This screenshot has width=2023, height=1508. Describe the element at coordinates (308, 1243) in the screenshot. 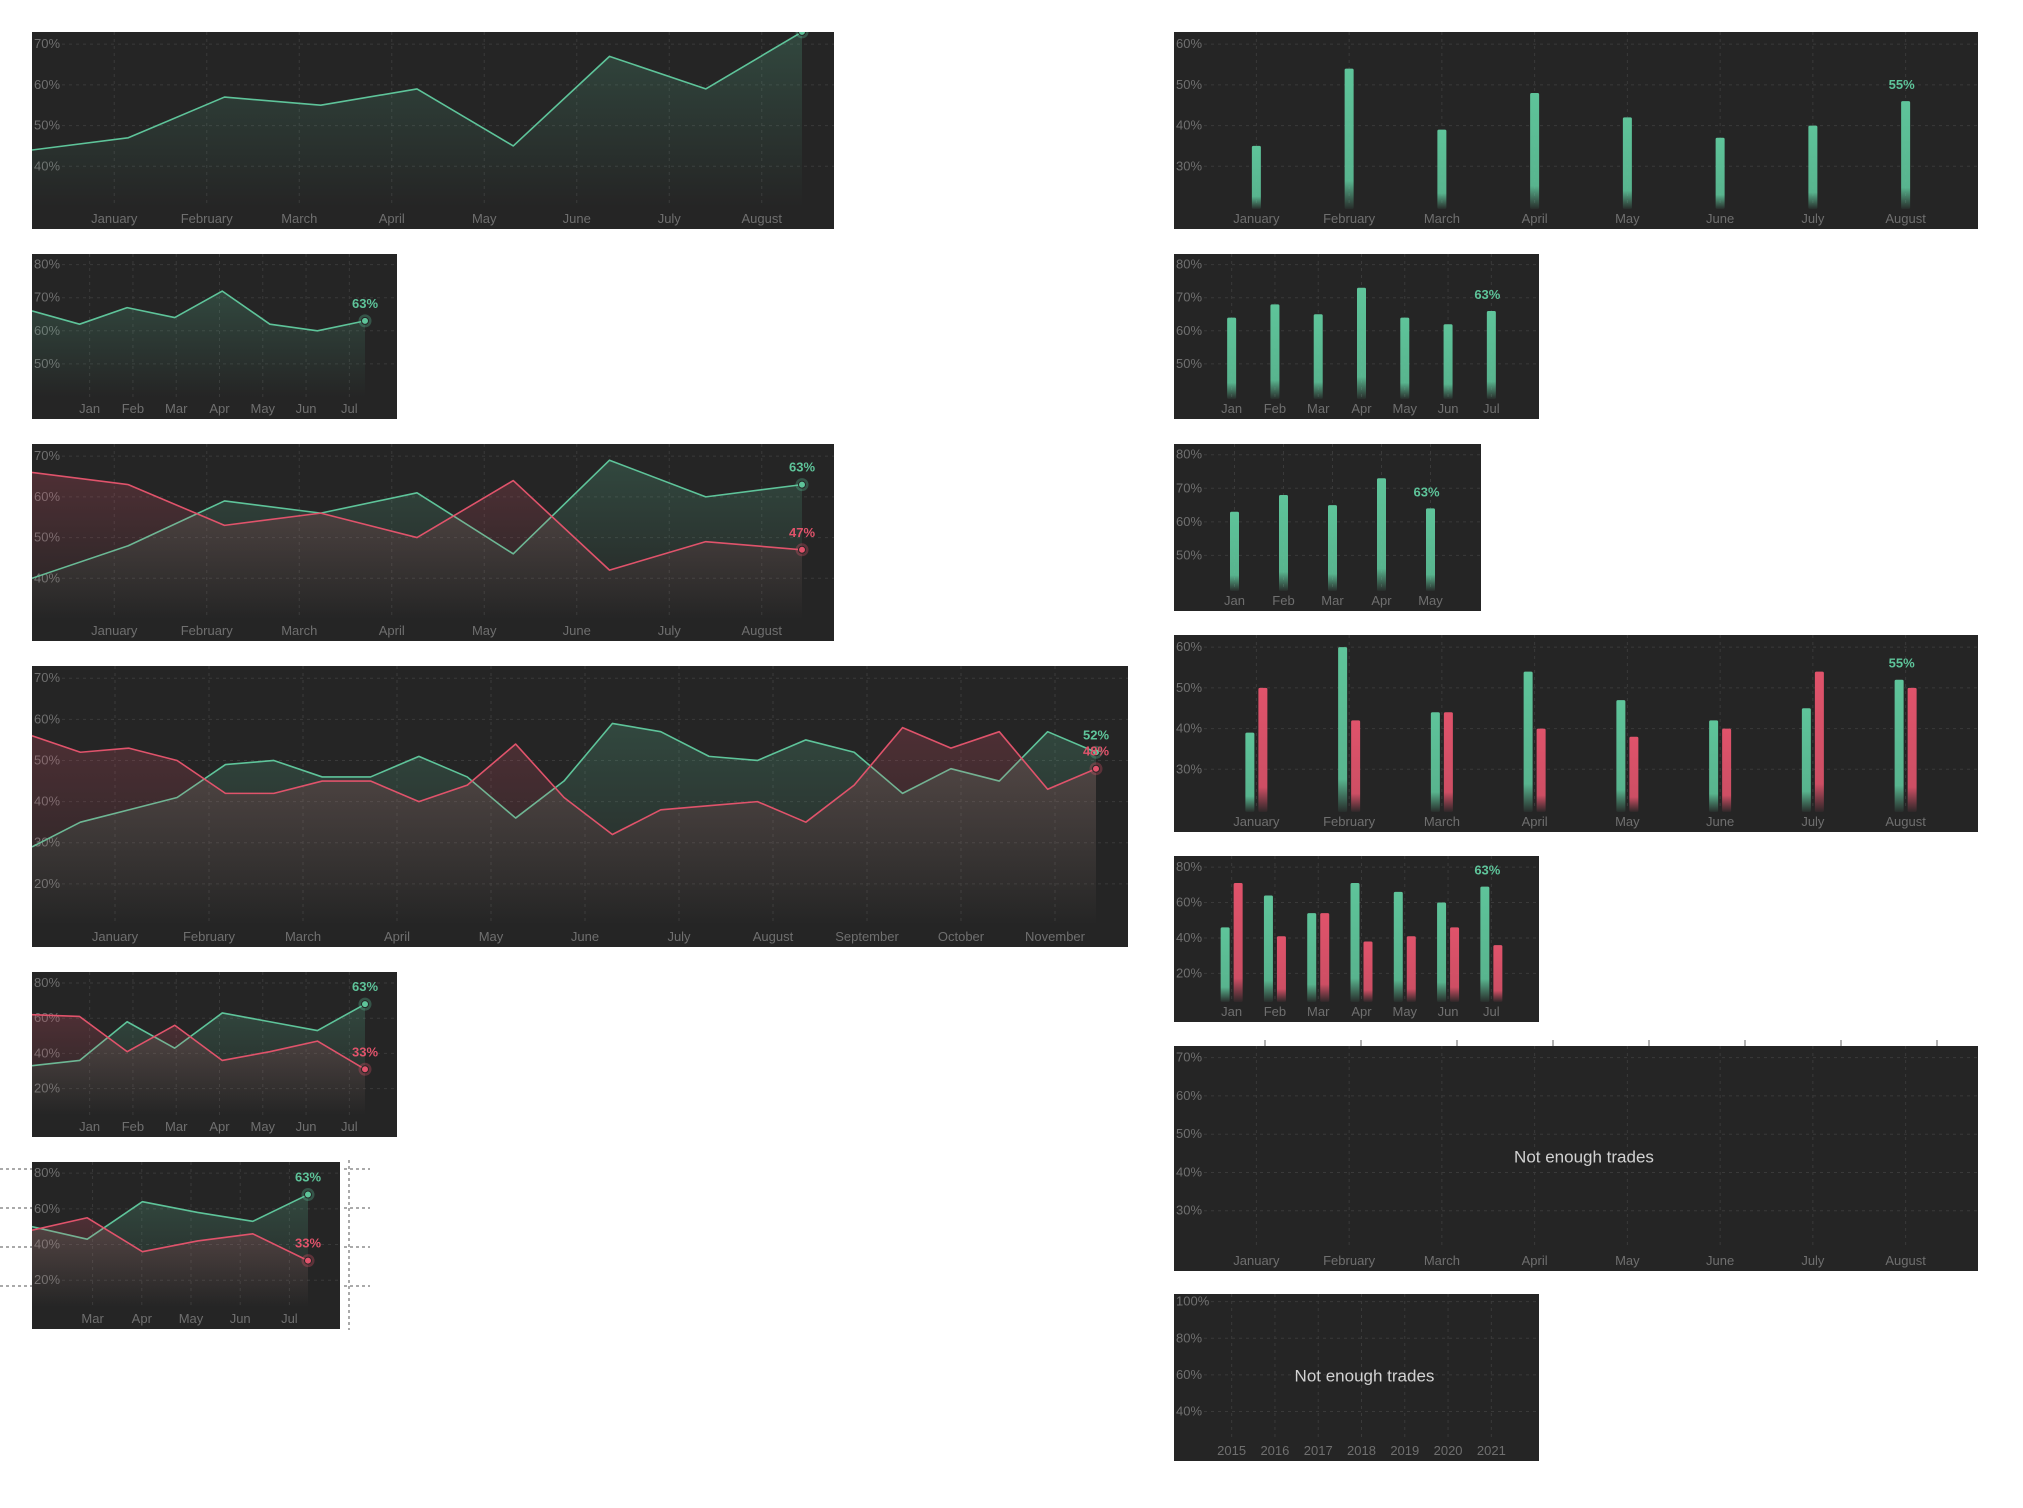

I see `end-value-label: 33%` at that location.